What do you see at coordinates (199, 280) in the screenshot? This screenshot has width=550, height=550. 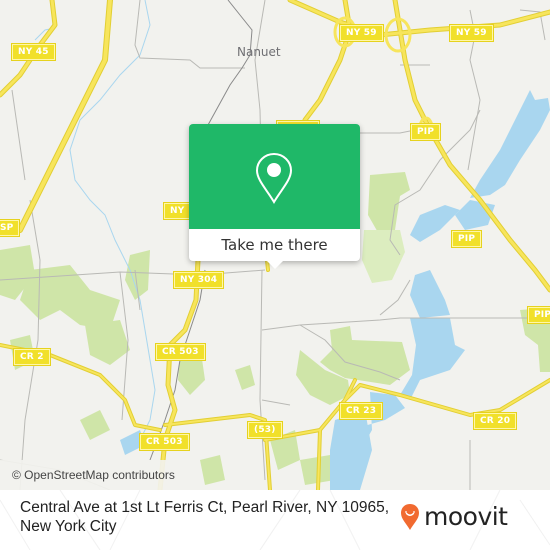 I see `road-shield-ny304: NY 304` at bounding box center [199, 280].